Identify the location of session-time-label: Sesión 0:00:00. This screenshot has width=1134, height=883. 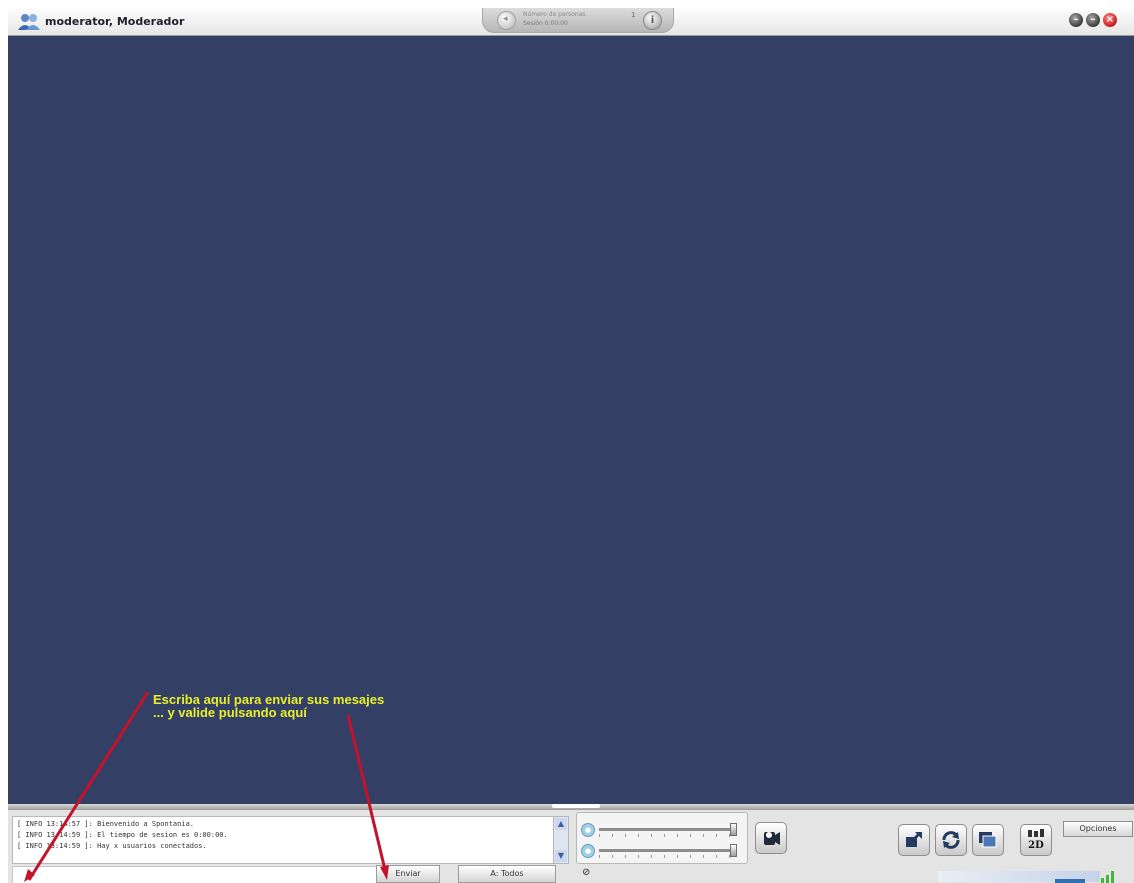
(545, 23).